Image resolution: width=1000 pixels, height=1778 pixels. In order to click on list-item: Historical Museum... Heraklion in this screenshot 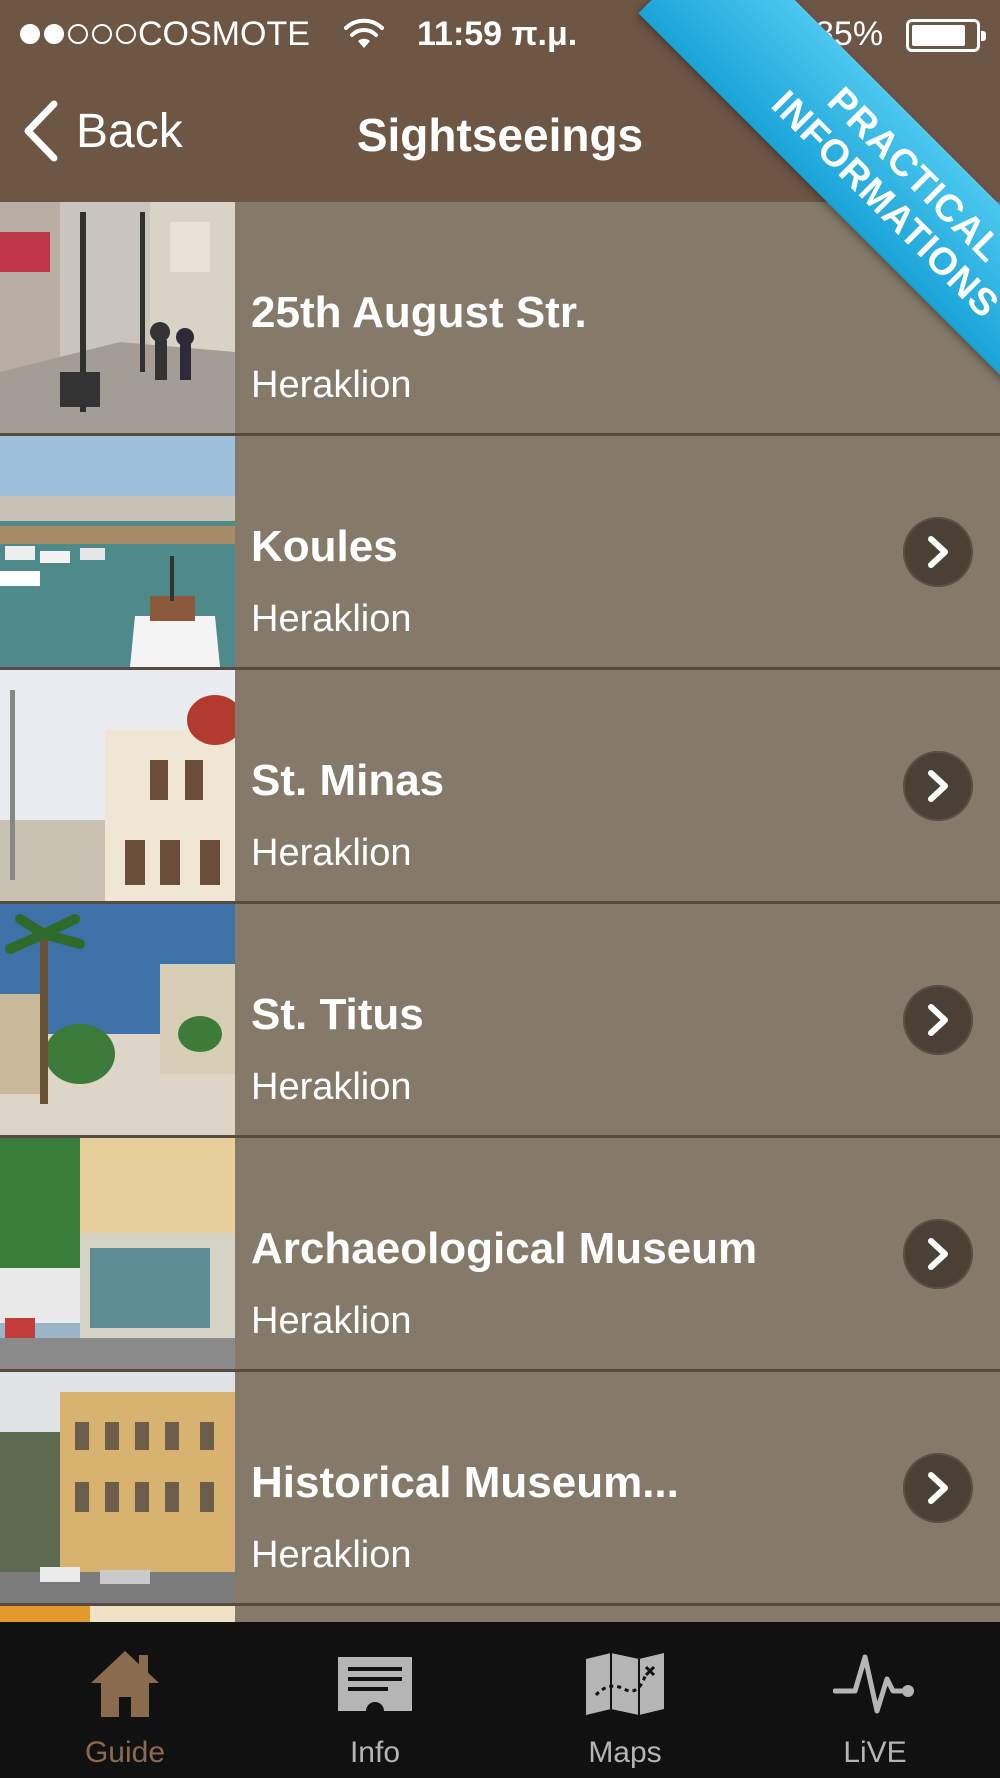, I will do `click(500, 1489)`.